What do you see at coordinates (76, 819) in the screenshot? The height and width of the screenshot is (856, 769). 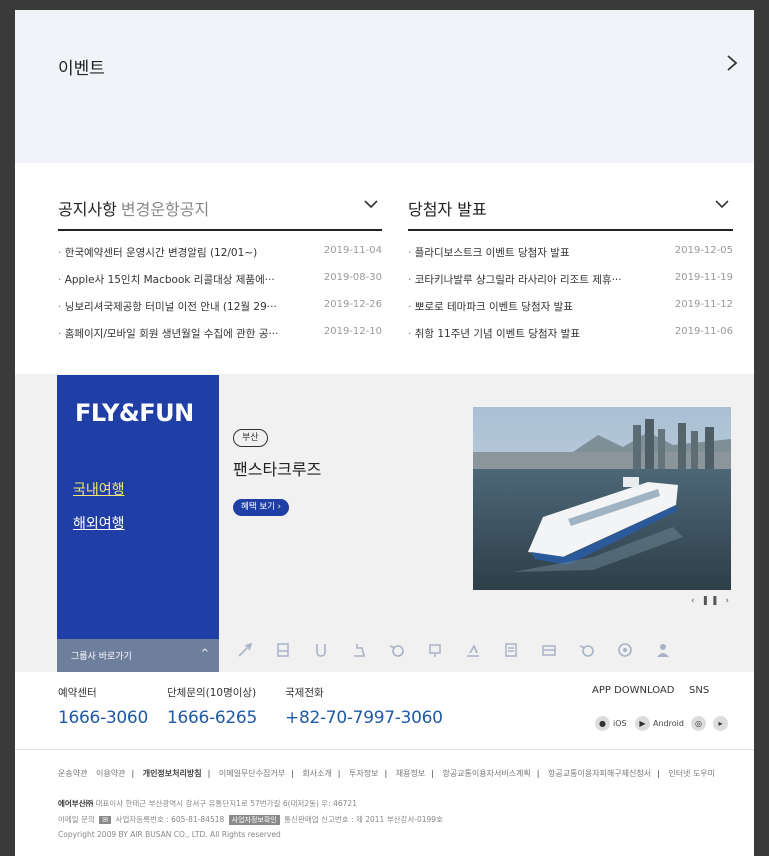 I see `email-inquiry-label: 이메일 문의` at bounding box center [76, 819].